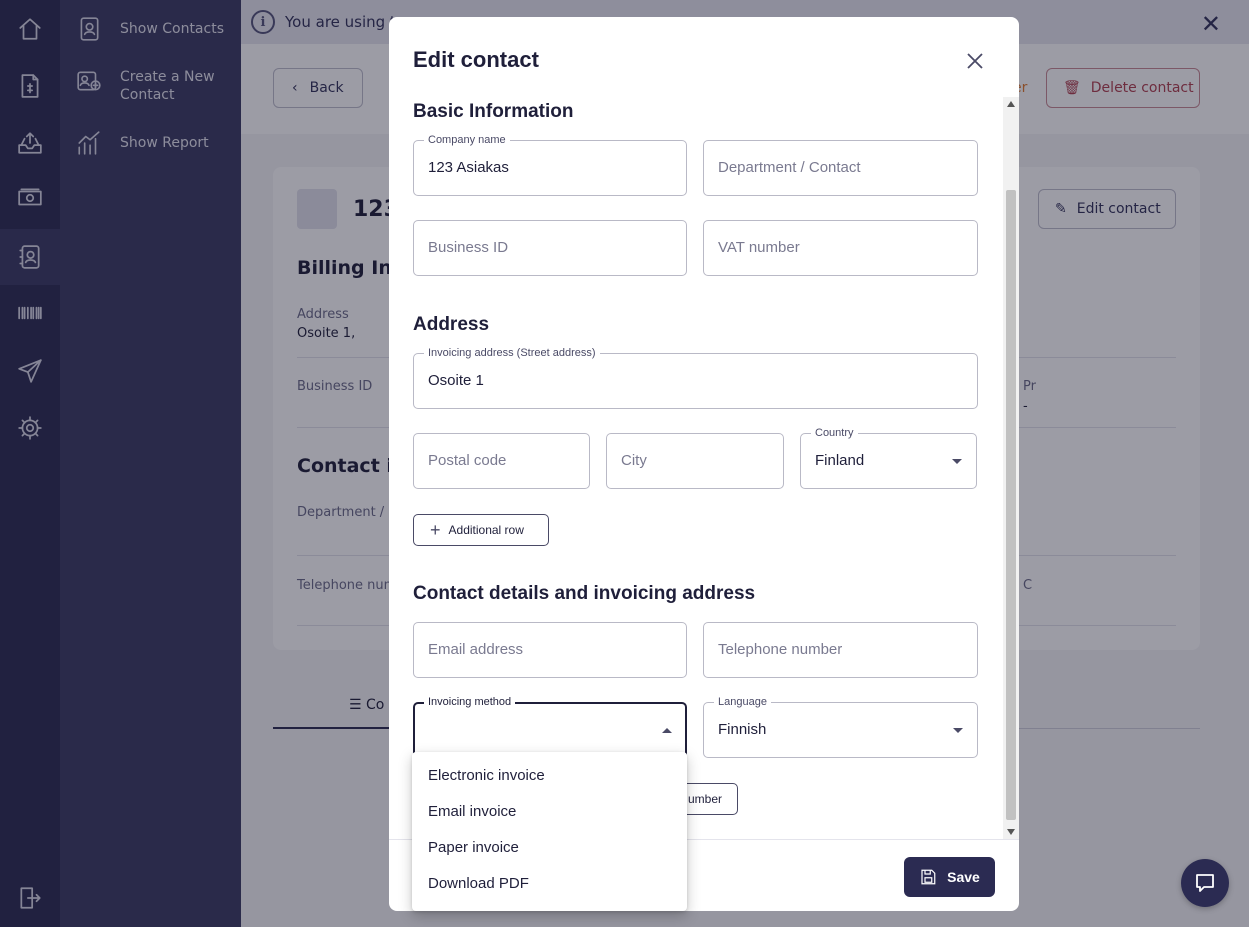 The width and height of the screenshot is (1249, 927). I want to click on field-value: Finnish, so click(742, 729).